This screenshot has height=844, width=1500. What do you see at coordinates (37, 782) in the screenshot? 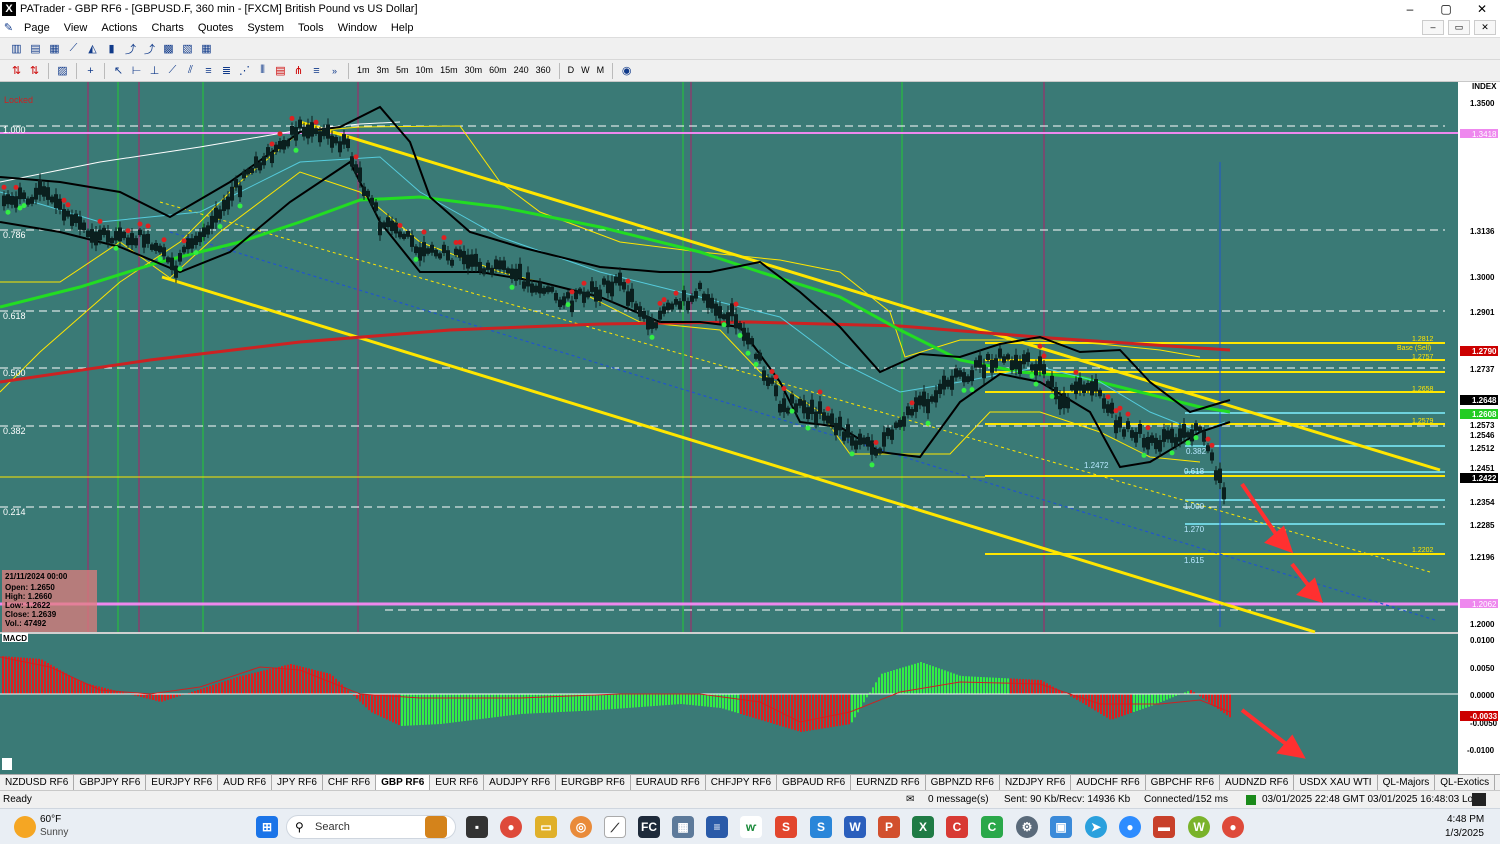
I see `symbol-tab: NZDUSD RF6` at bounding box center [37, 782].